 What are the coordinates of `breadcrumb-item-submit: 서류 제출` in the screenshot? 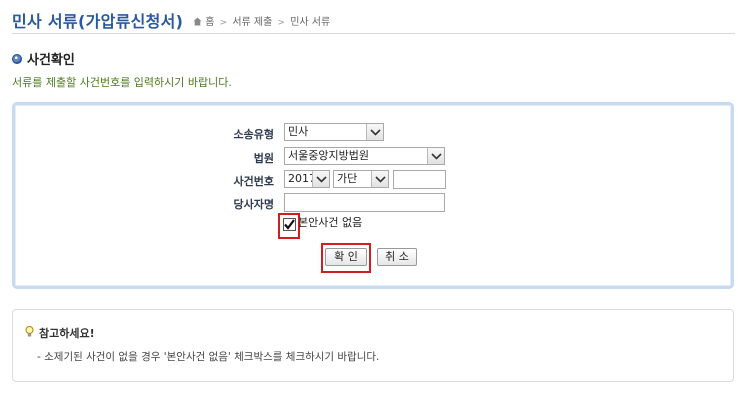 It's located at (252, 22).